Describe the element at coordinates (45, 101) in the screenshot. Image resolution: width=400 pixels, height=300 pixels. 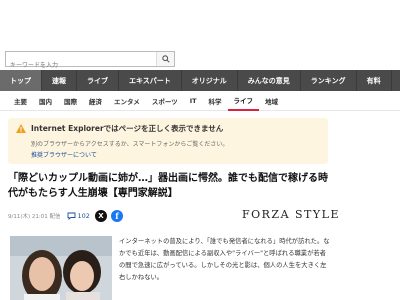
I see `subnav-domestic: 国内` at that location.